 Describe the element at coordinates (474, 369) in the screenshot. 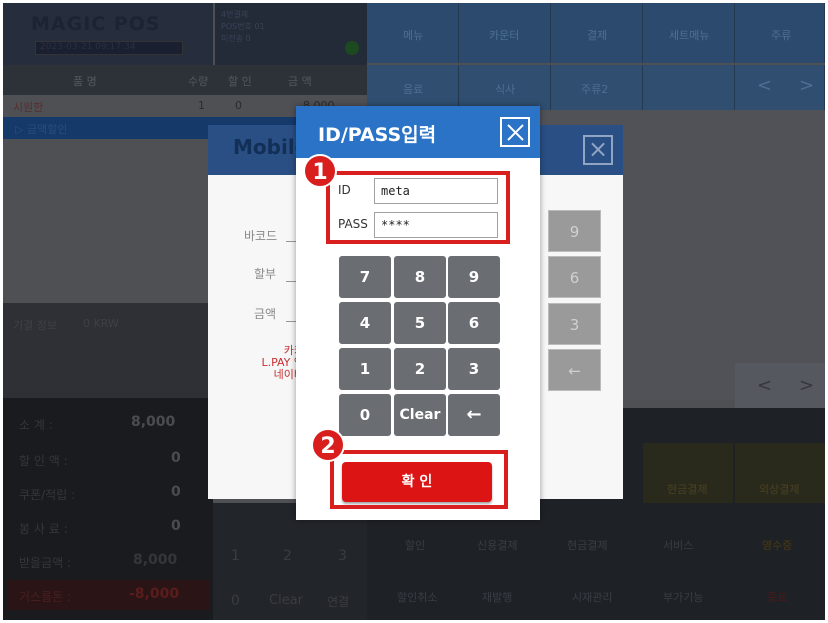

I see `key-3: 3` at that location.